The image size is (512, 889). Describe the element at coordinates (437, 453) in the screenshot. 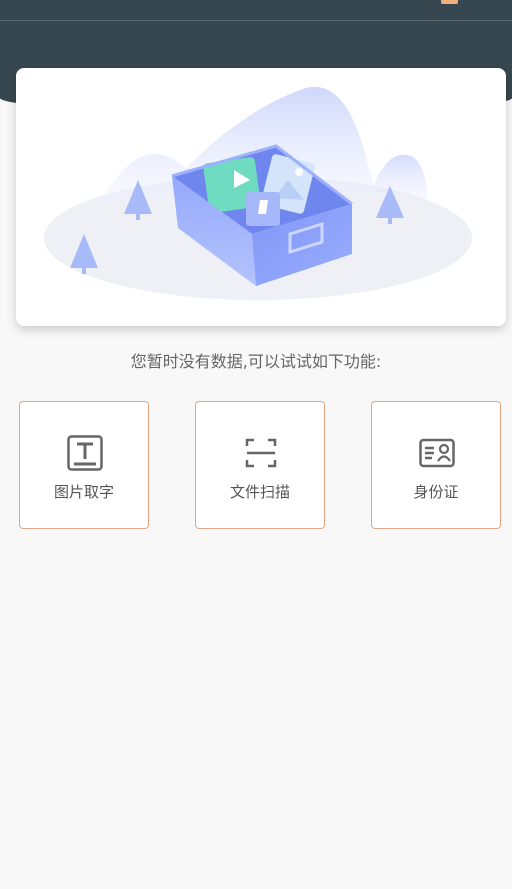

I see `id-card-icon` at that location.